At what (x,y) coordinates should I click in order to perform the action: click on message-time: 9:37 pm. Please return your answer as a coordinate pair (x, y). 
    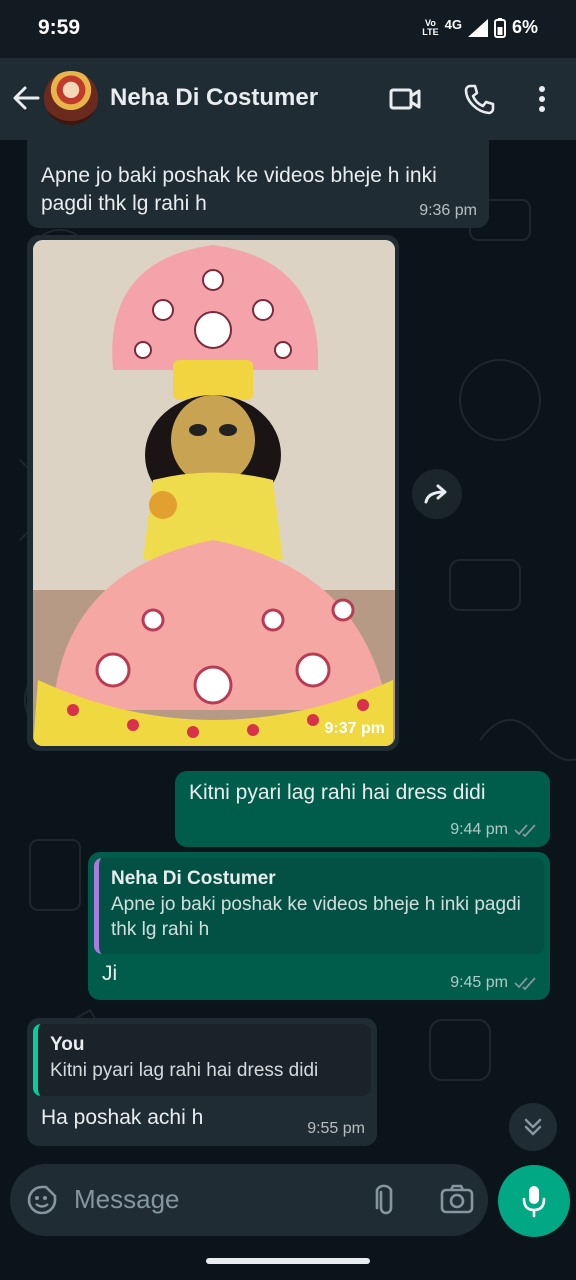
    Looking at the image, I should click on (354, 728).